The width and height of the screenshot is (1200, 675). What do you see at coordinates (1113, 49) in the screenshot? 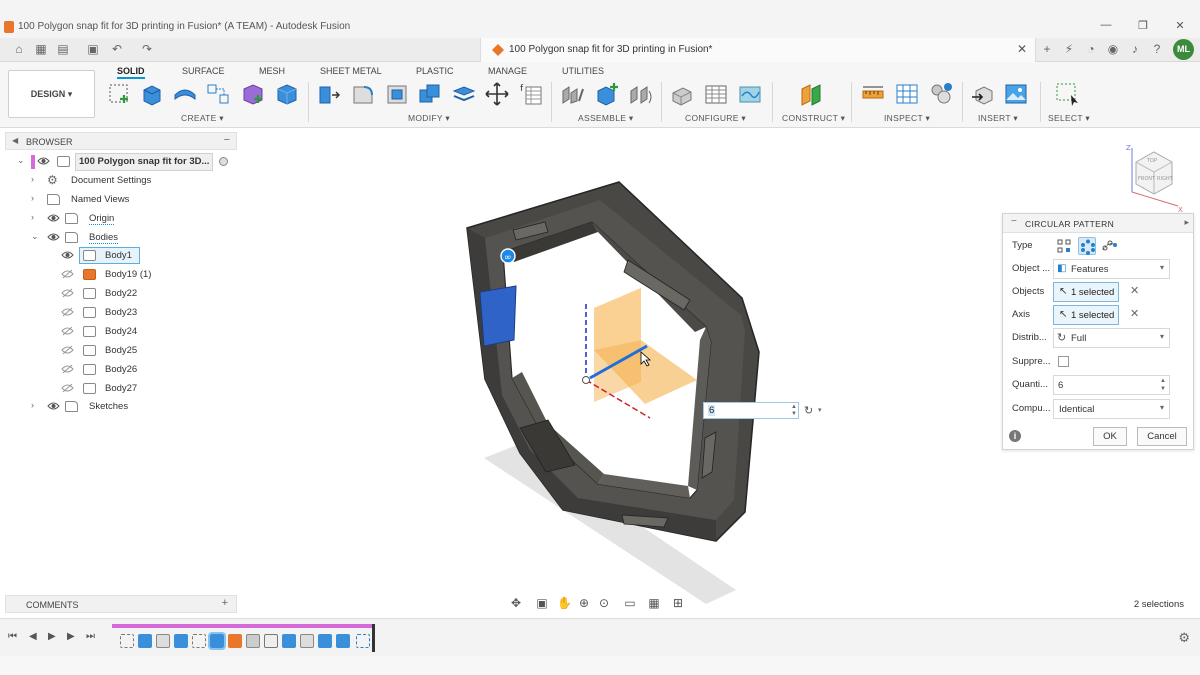
I see `online-status-icon: ◉` at bounding box center [1113, 49].